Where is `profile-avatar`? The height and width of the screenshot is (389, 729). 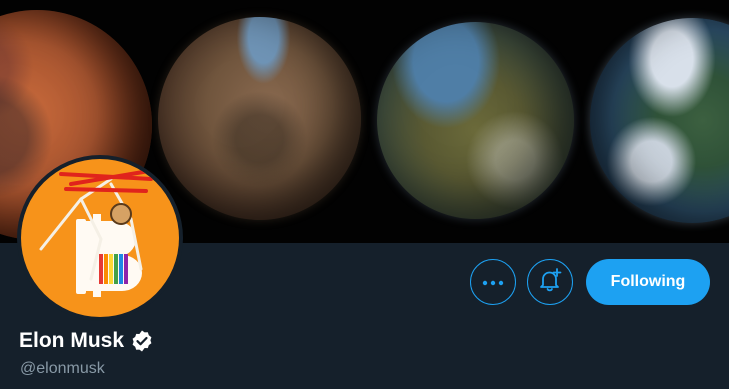
profile-avatar is located at coordinates (100, 238).